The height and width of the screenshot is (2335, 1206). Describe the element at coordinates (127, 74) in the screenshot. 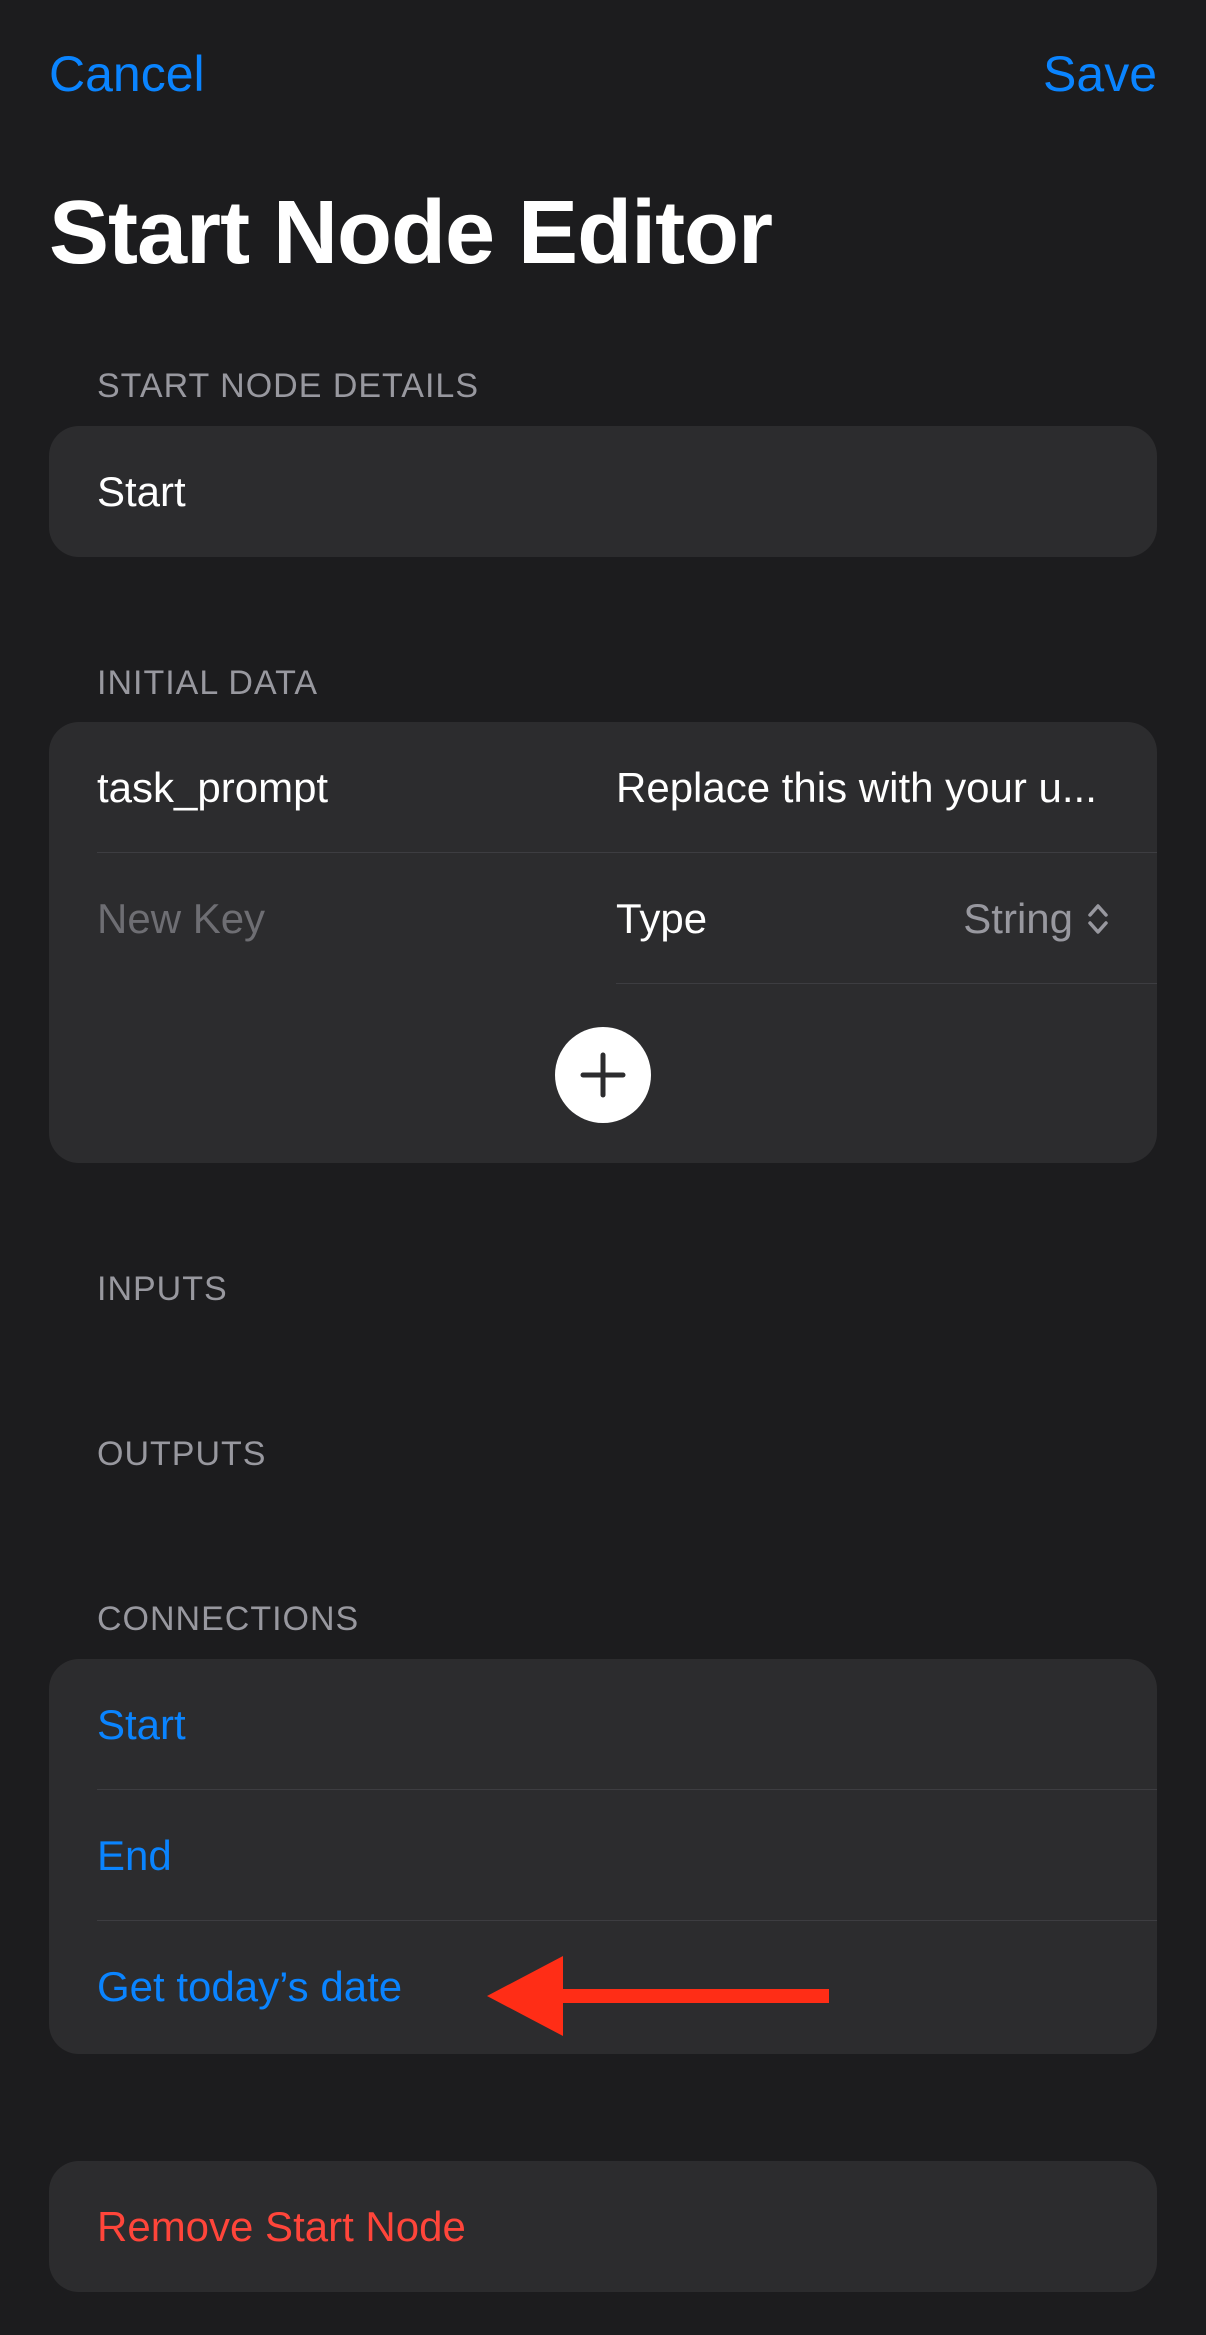

I see `cancel-button: Cancel` at that location.